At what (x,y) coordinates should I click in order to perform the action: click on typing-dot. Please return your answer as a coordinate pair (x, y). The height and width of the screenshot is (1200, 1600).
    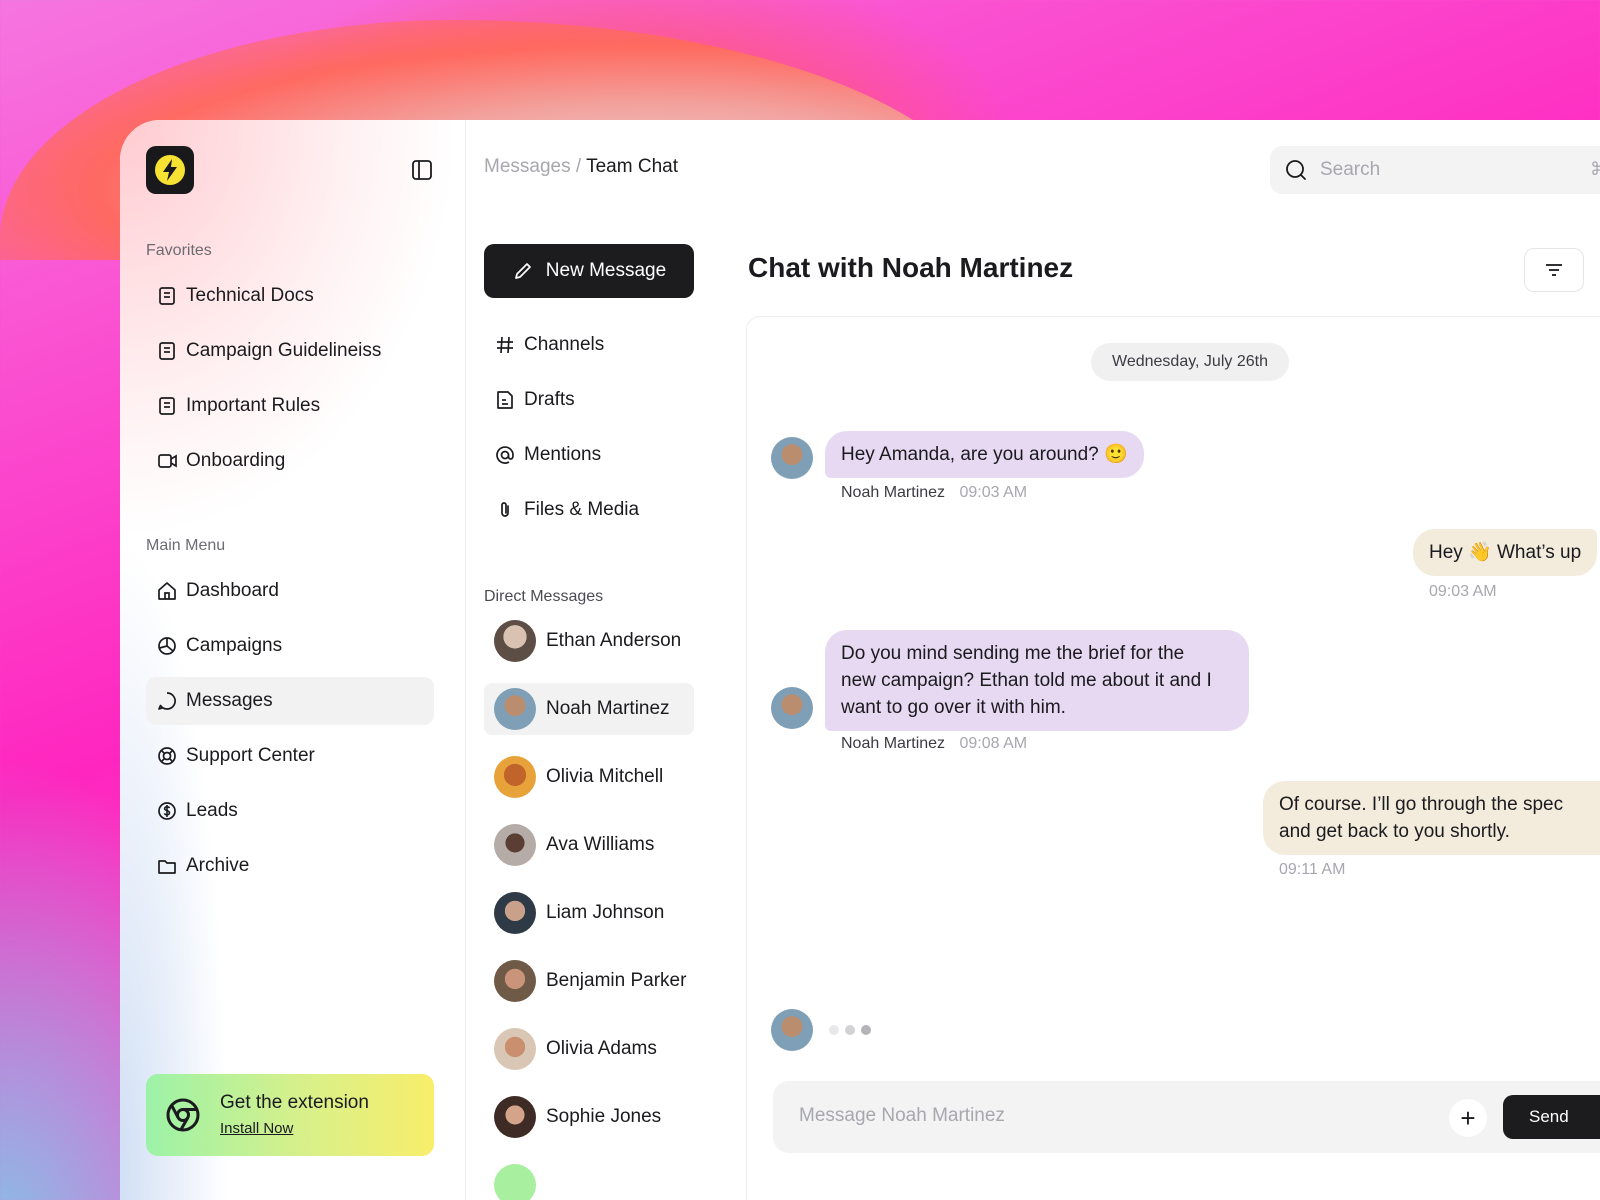
    Looking at the image, I should click on (850, 1030).